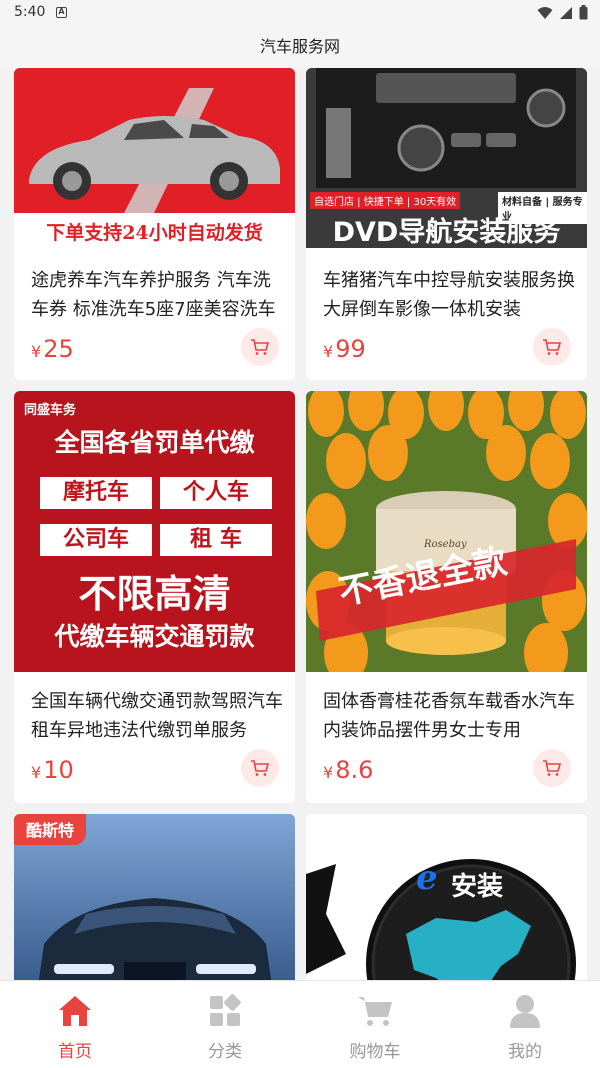 This screenshot has width=600, height=1068. I want to click on status-bar: 5:40 A, so click(300, 13).